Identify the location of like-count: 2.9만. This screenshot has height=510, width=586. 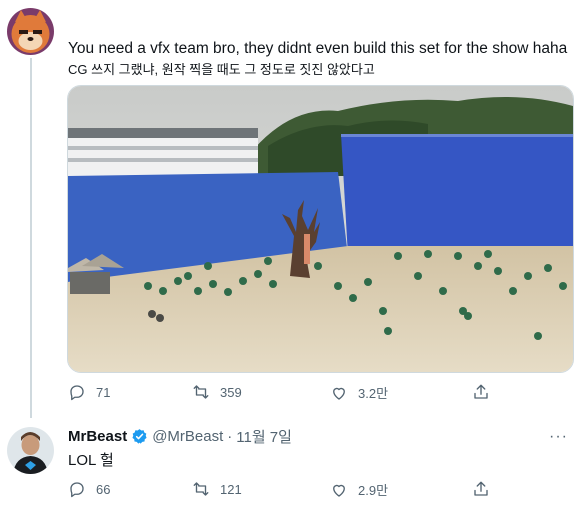
(373, 490).